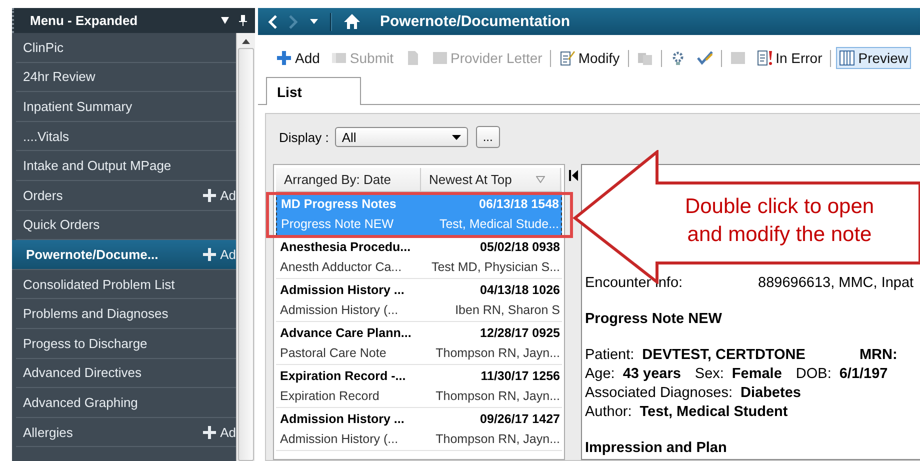 The height and width of the screenshot is (461, 920). I want to click on field-value: Diabetes, so click(770, 392).